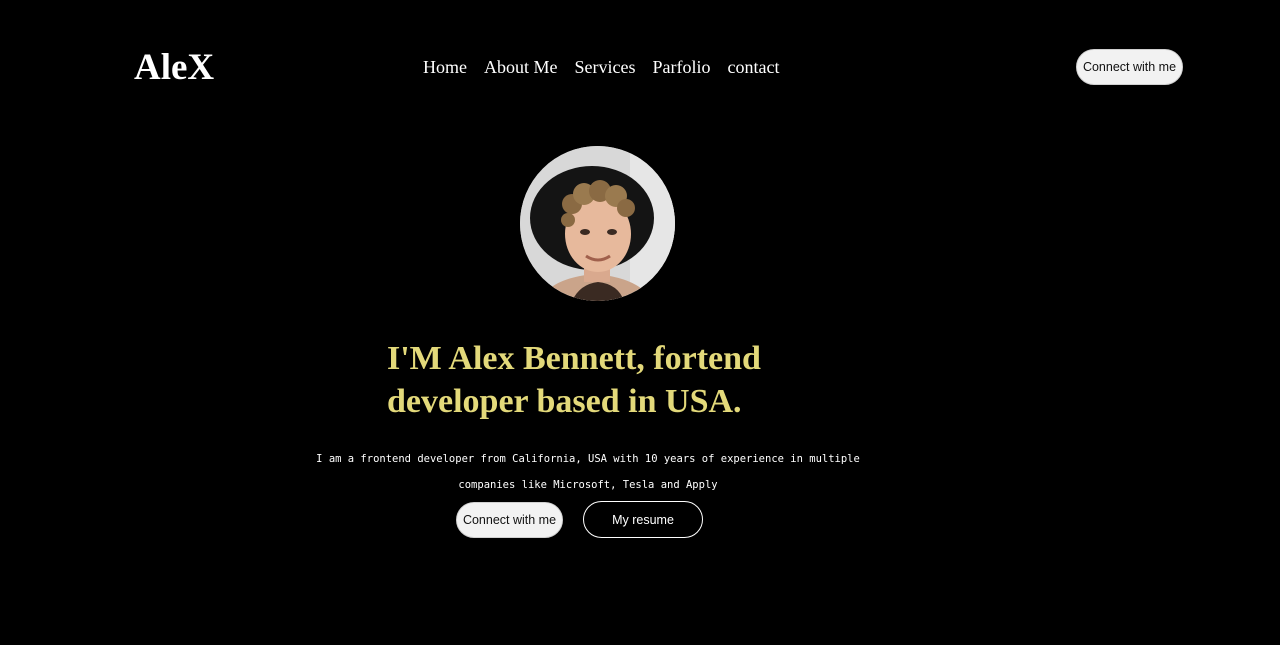 The image size is (1280, 645). Describe the element at coordinates (1129, 67) in the screenshot. I see `header-connect-button: Connect with me` at that location.